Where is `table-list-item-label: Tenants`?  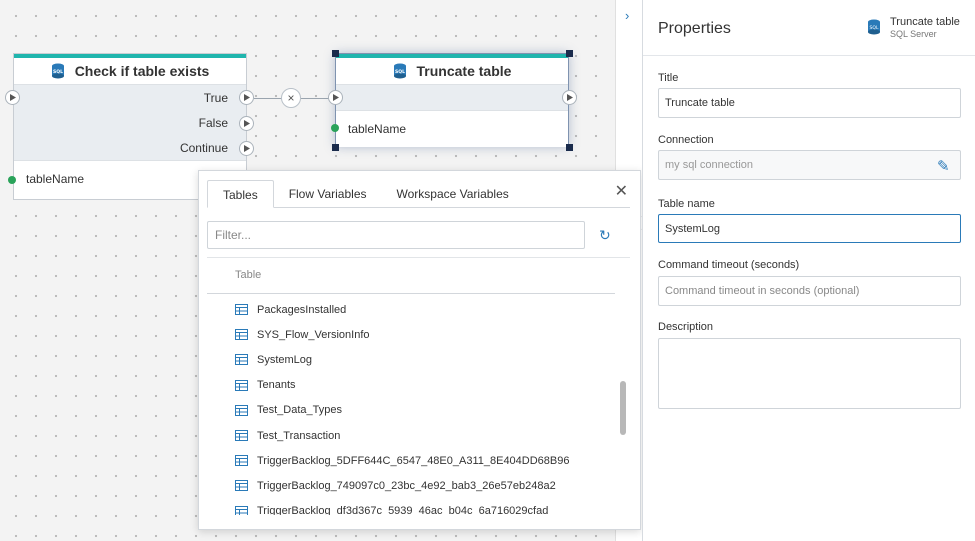 table-list-item-label: Tenants is located at coordinates (276, 385).